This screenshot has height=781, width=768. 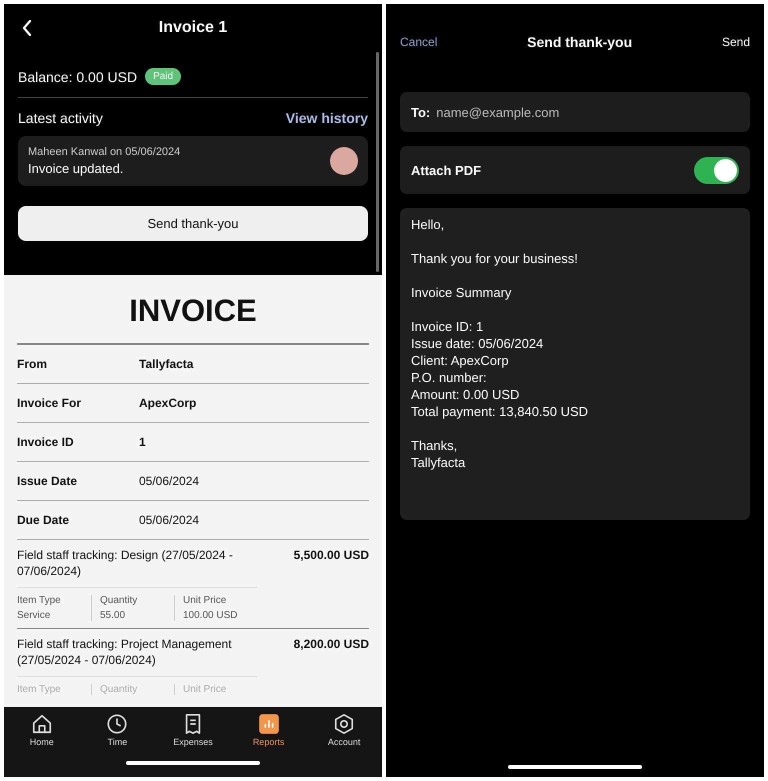 I want to click on home-icon, so click(x=41, y=724).